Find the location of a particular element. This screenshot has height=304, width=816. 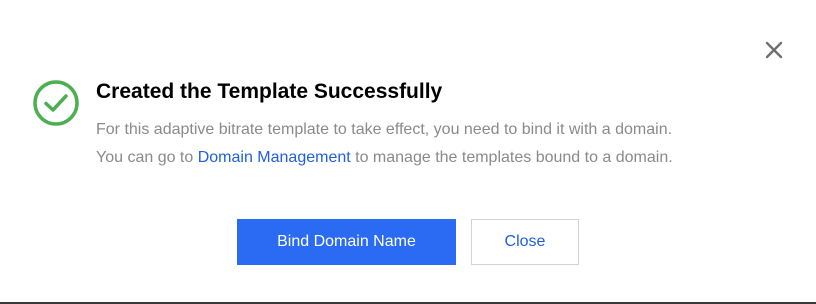

close-button: Close is located at coordinates (525, 242).